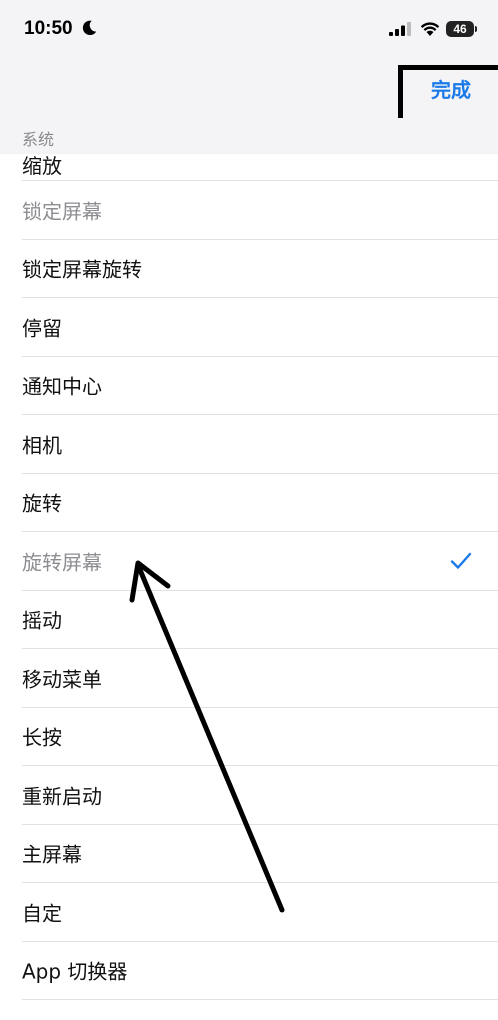 This screenshot has height=1020, width=498. Describe the element at coordinates (260, 386) in the screenshot. I see `list-item: 通知中心` at that location.